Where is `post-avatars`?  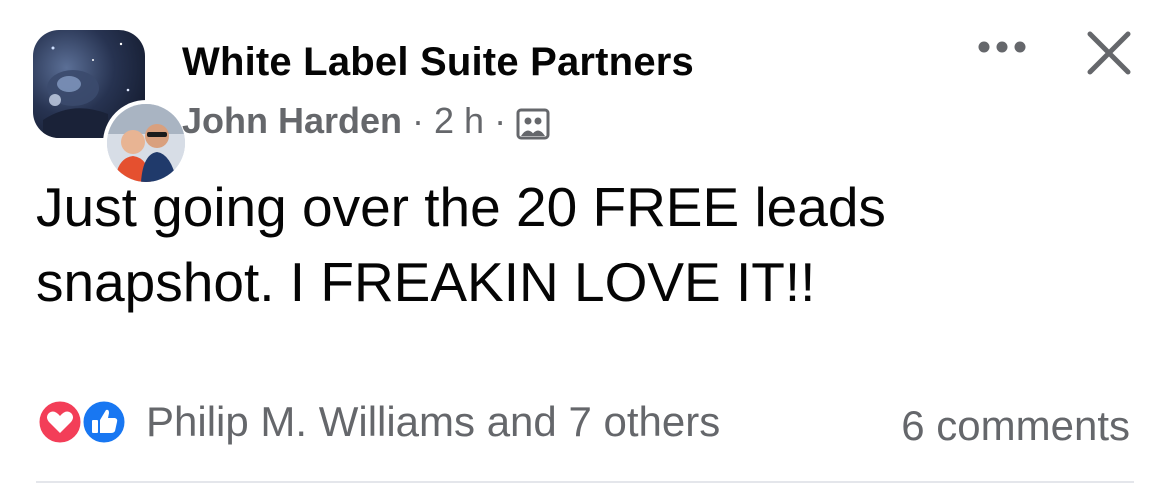 post-avatars is located at coordinates (111, 108).